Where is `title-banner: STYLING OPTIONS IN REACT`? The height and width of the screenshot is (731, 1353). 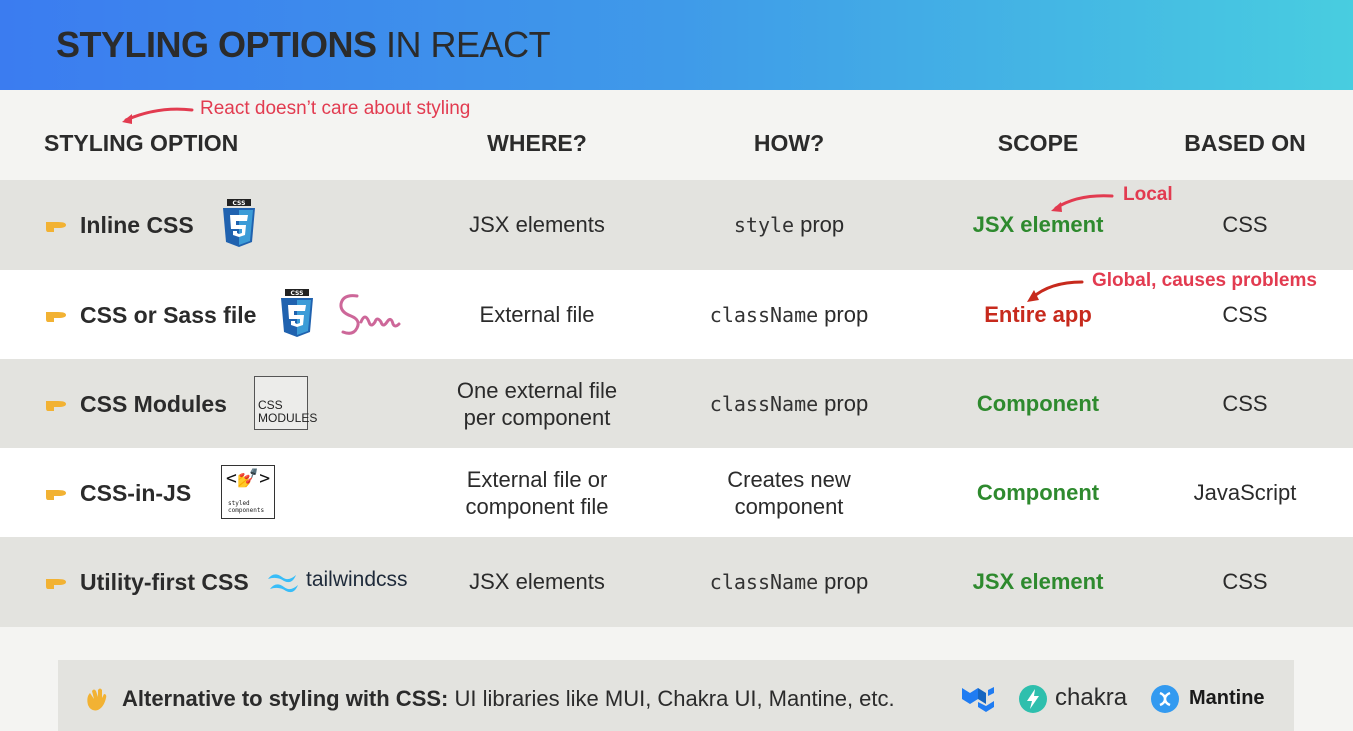 title-banner: STYLING OPTIONS IN REACT is located at coordinates (676, 45).